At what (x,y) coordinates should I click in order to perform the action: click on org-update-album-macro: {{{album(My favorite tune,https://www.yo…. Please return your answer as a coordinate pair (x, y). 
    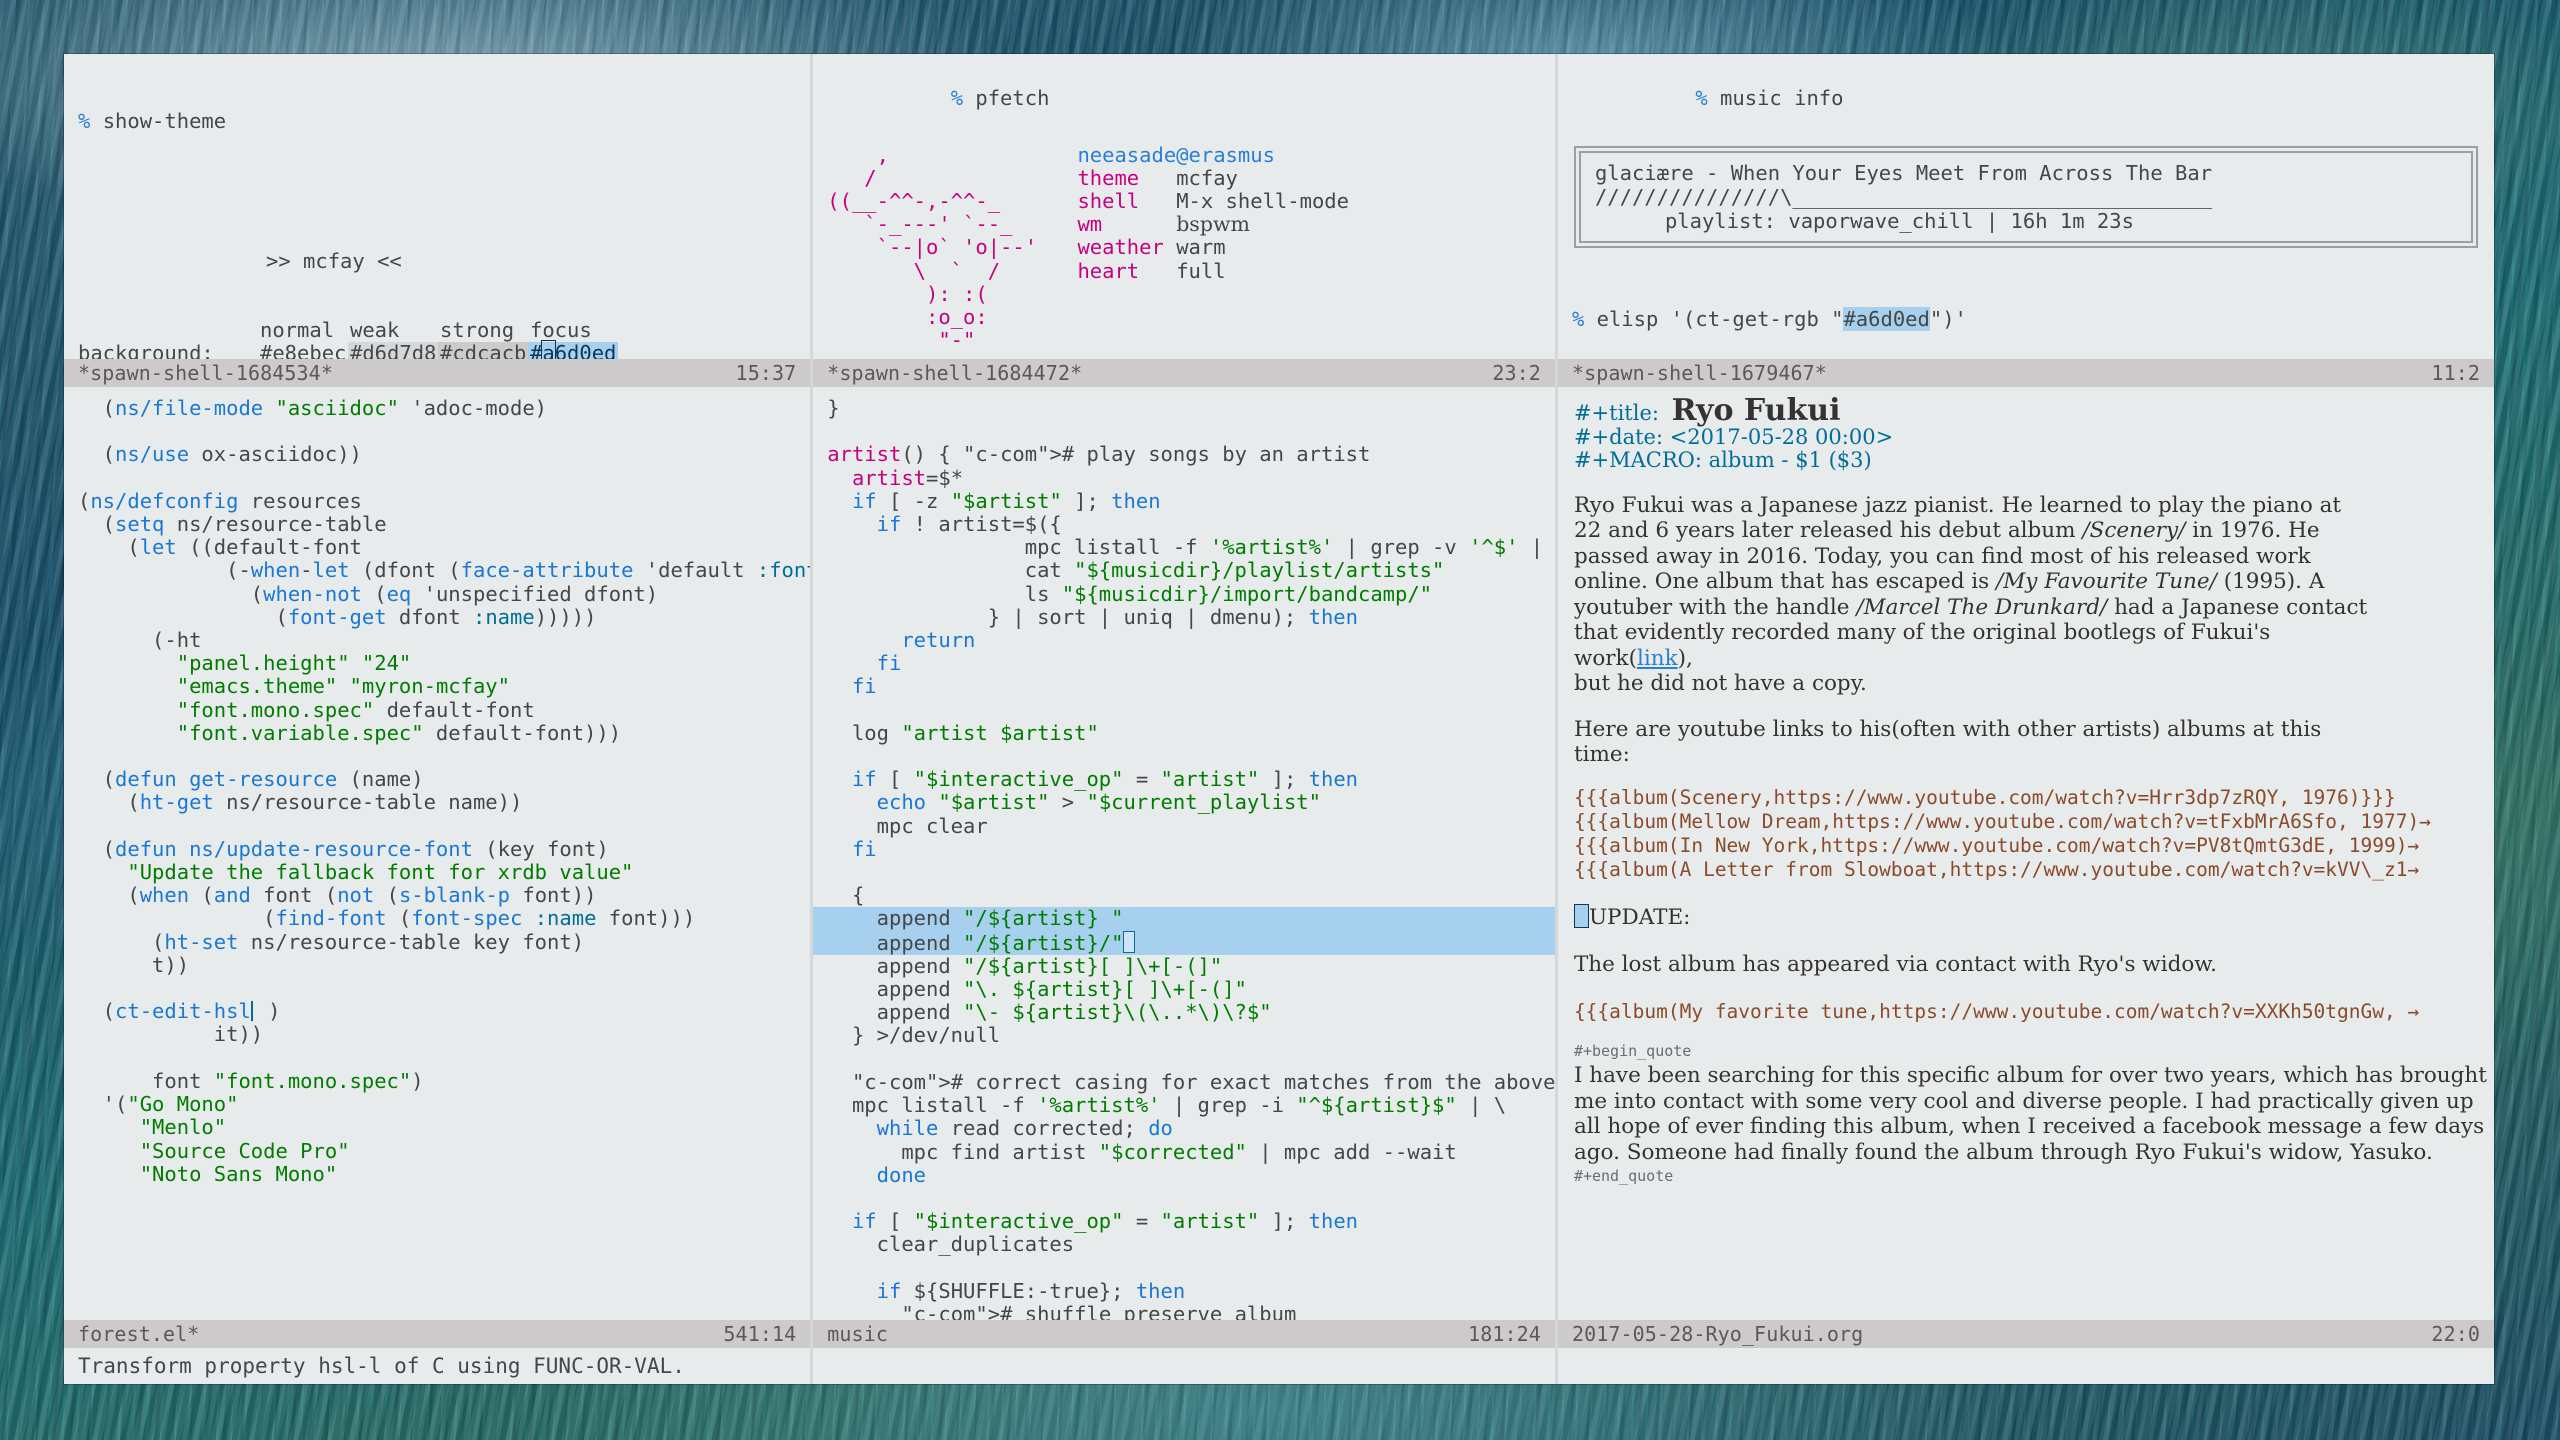
    Looking at the image, I should click on (2034, 1012).